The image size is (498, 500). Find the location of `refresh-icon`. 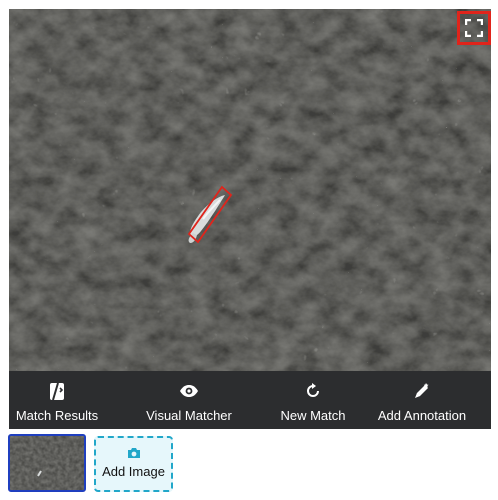

refresh-icon is located at coordinates (313, 391).